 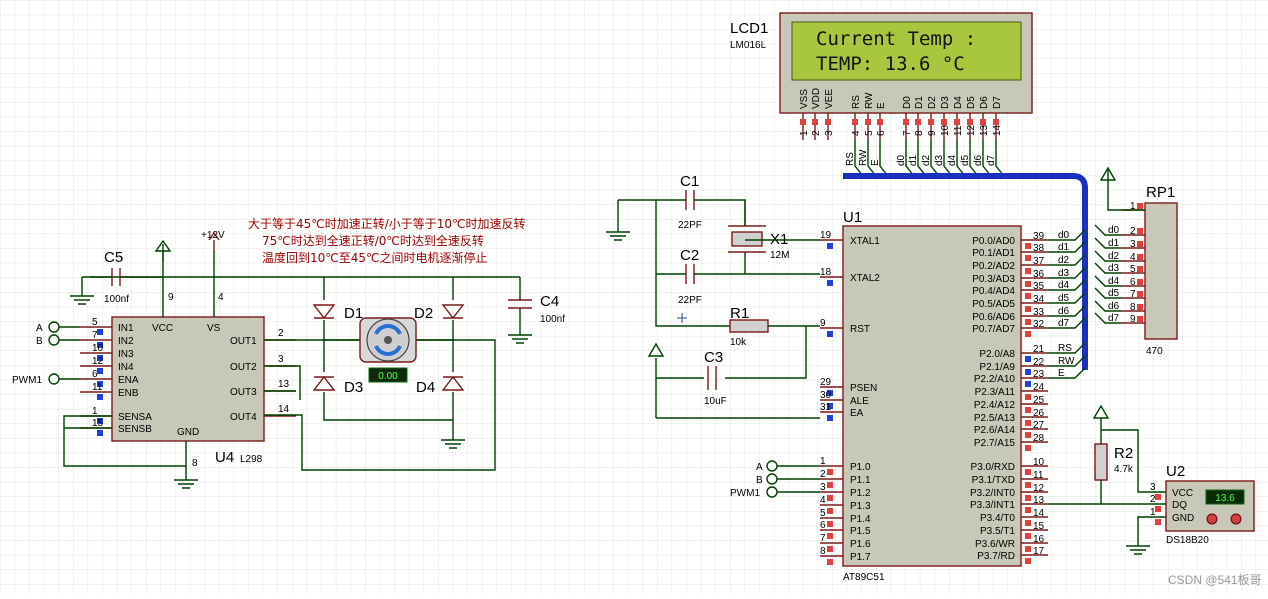 What do you see at coordinates (126, 341) in the screenshot?
I see `u4-left-pin-name: IN2` at bounding box center [126, 341].